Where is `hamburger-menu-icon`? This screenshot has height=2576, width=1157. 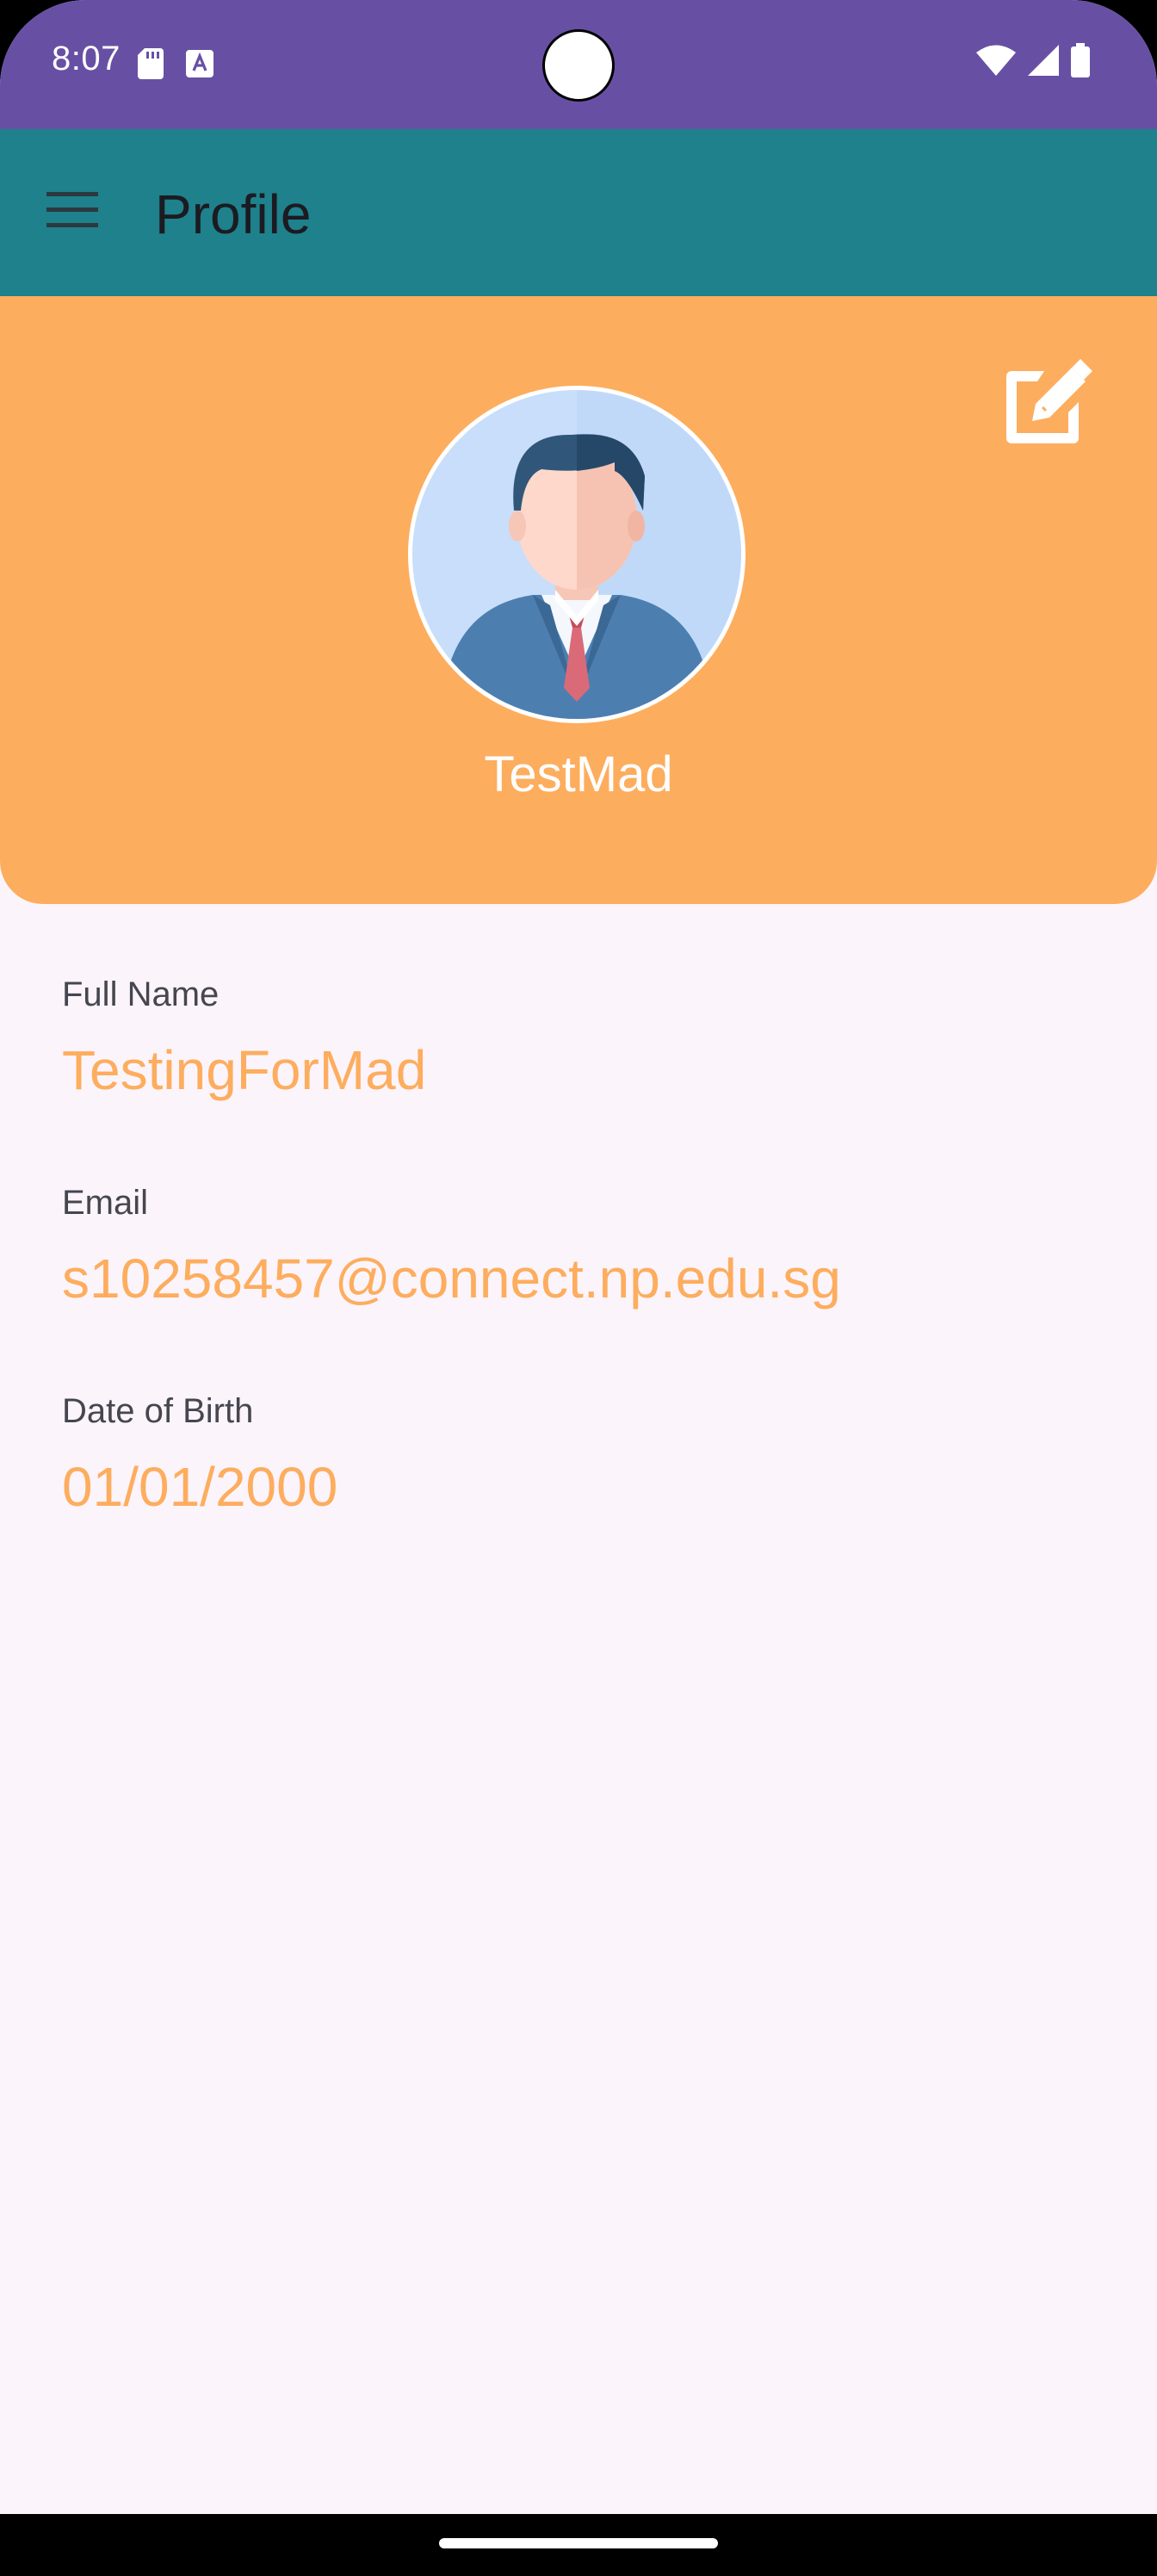 hamburger-menu-icon is located at coordinates (72, 212).